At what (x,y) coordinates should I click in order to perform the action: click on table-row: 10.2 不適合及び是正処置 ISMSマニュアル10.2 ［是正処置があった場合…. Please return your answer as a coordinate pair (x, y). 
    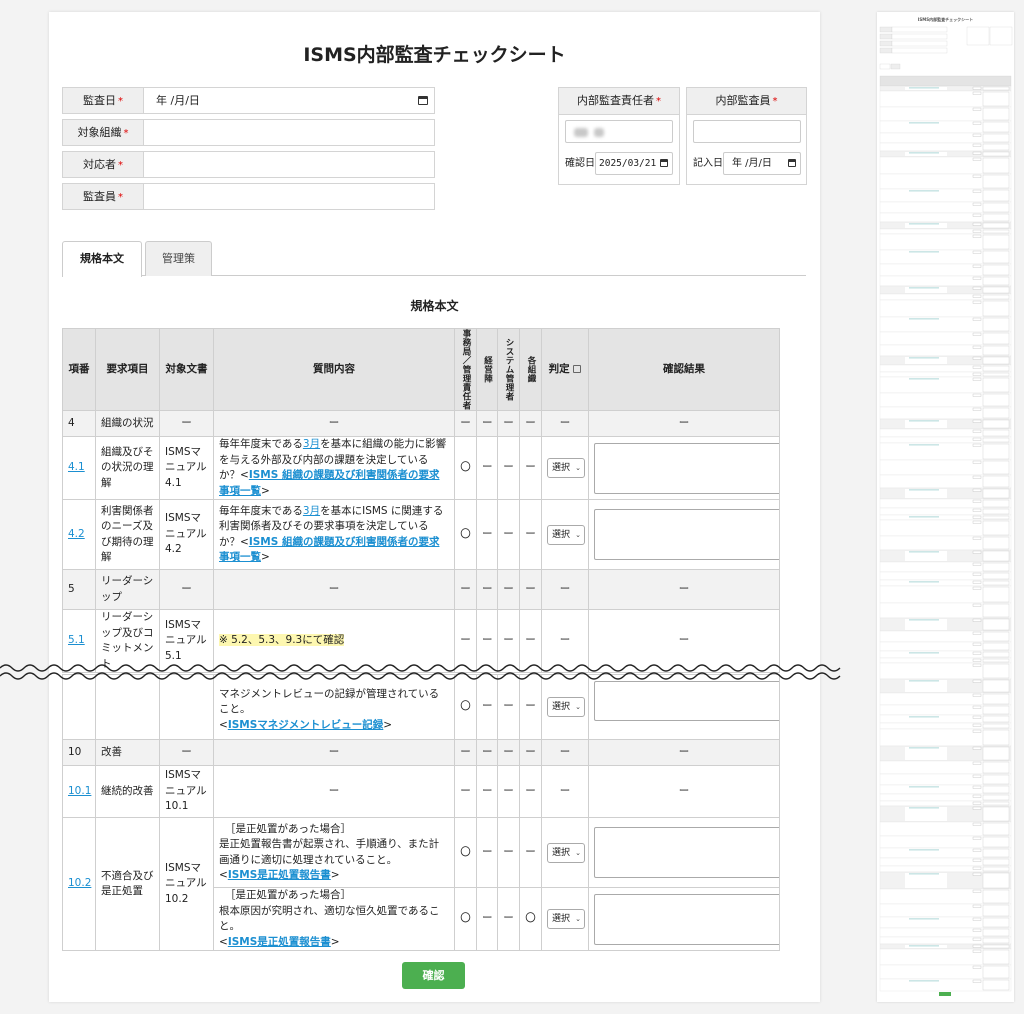
    Looking at the image, I should click on (421, 884).